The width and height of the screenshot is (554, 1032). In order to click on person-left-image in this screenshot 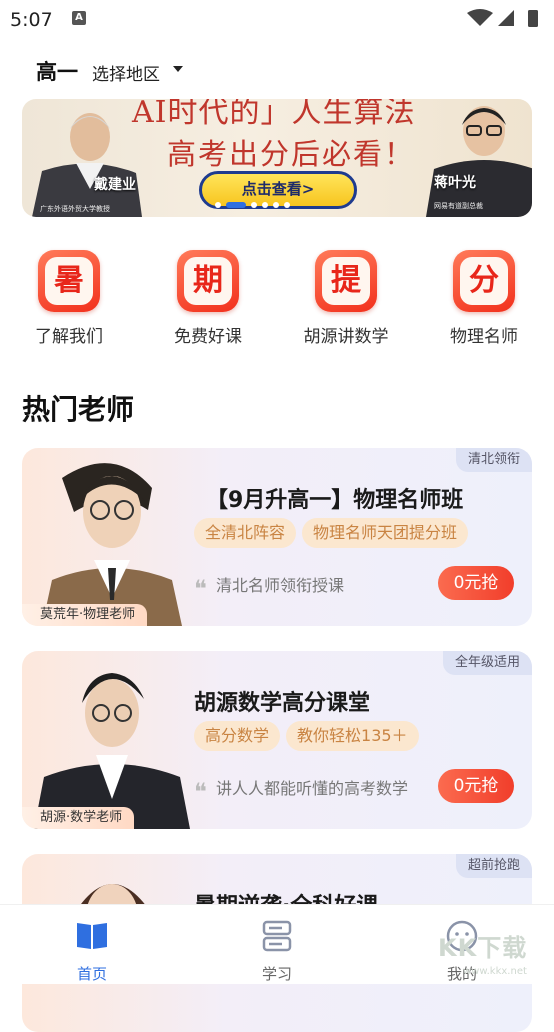, I will do `click(87, 165)`.